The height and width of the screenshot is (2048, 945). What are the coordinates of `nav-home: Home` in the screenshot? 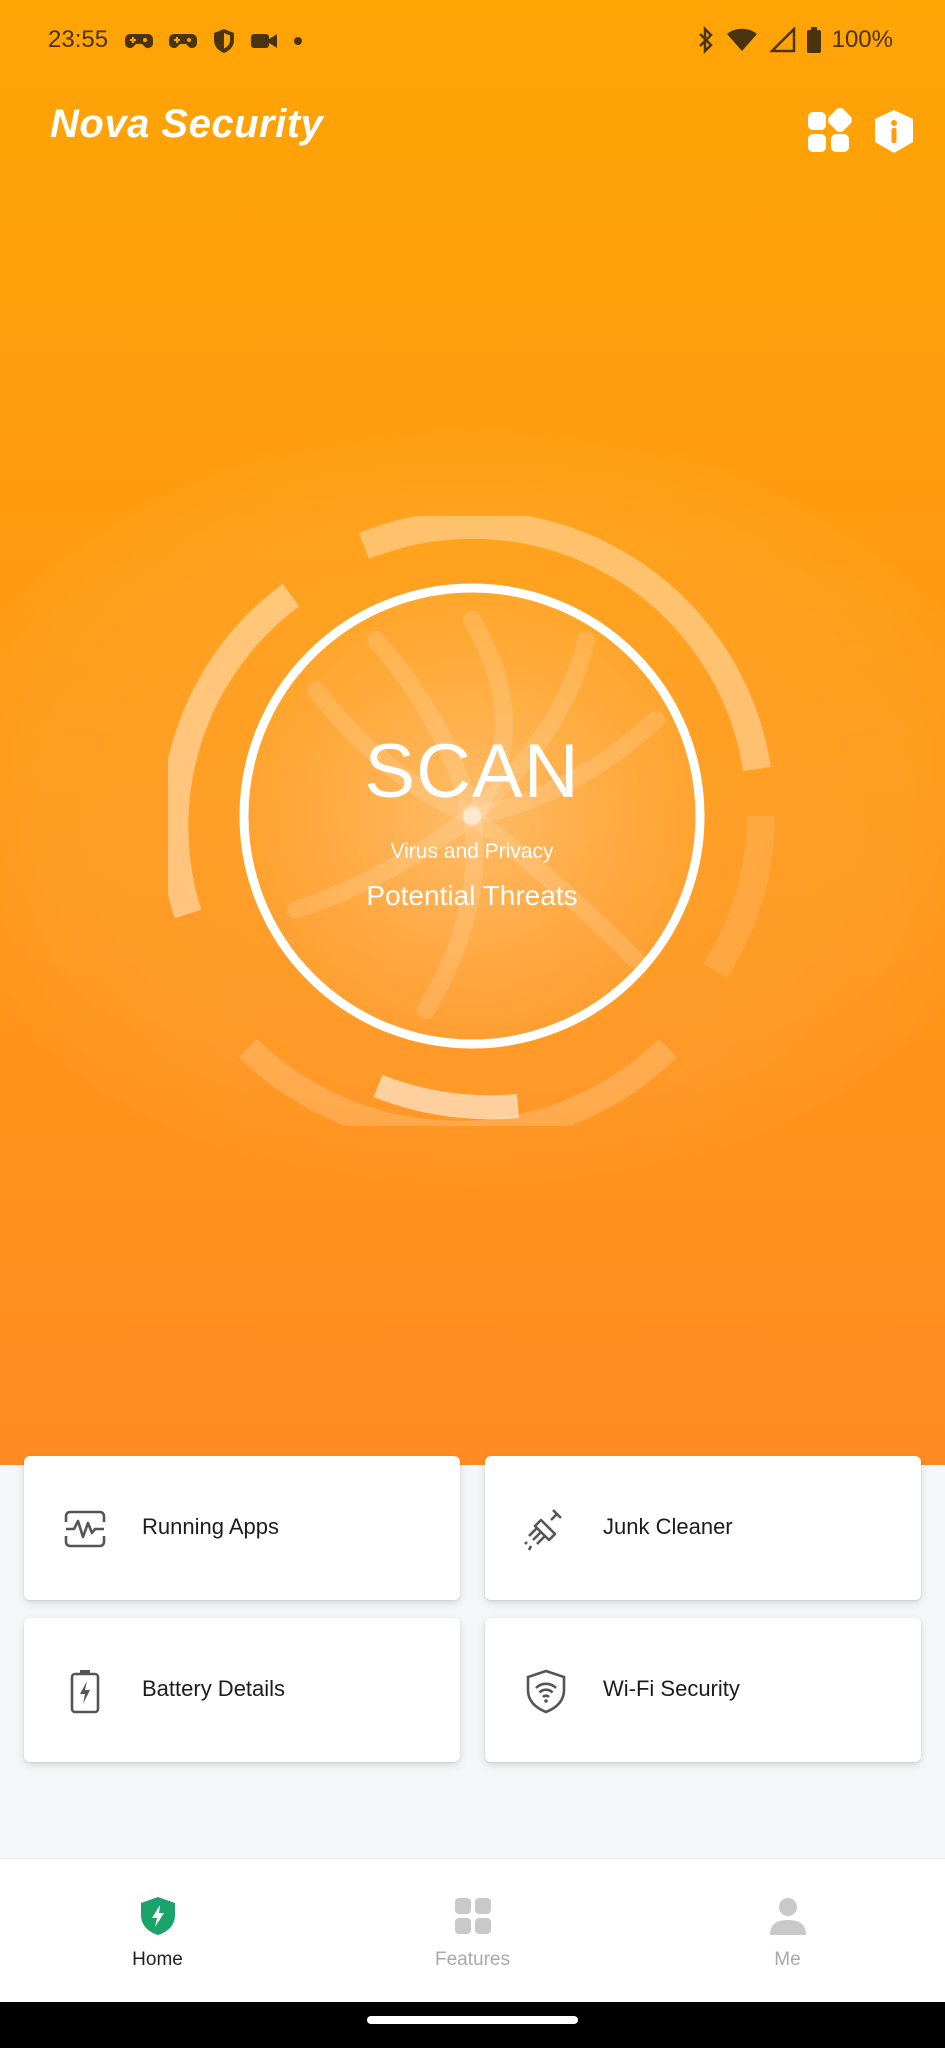 It's located at (157, 1931).